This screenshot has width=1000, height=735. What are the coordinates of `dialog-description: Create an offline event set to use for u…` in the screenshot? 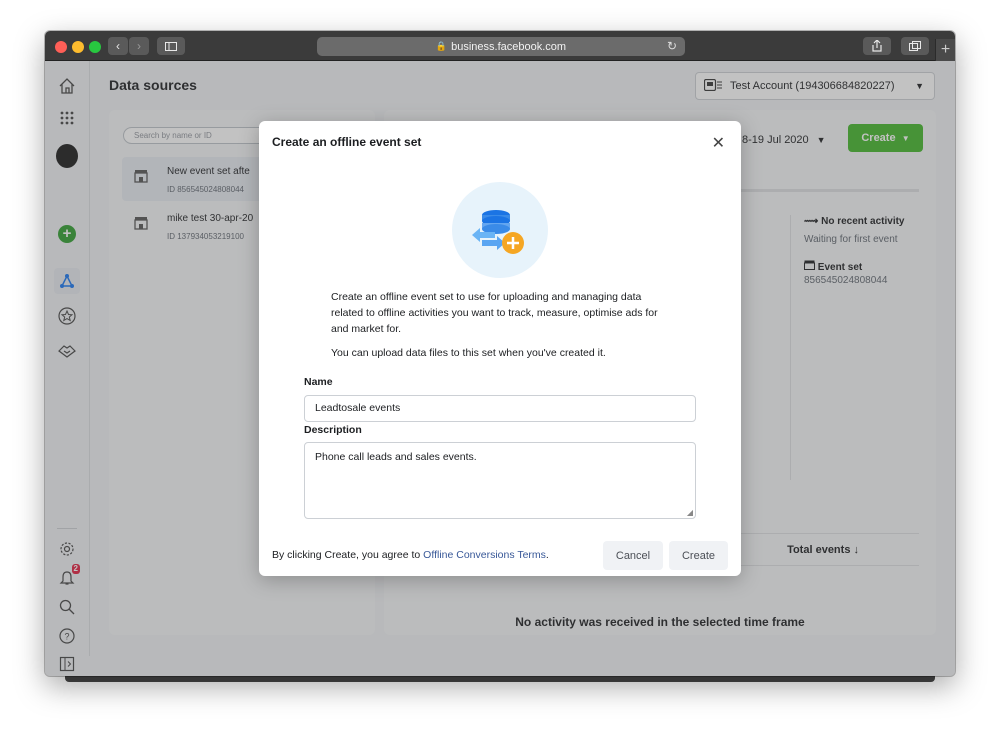 It's located at (494, 313).